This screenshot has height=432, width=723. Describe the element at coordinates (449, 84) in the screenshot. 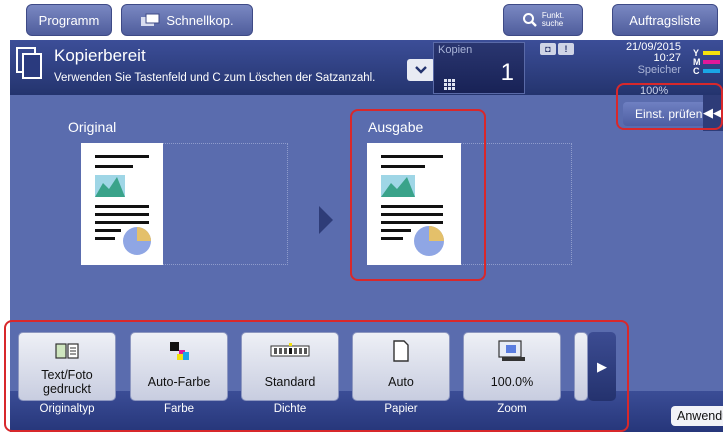

I see `keypad-icon` at that location.